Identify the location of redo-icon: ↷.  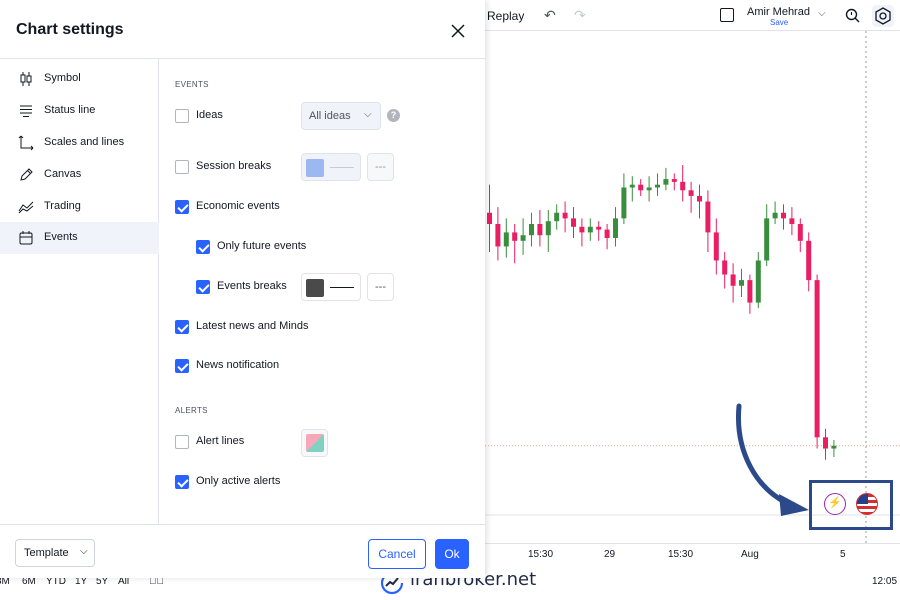
(580, 15).